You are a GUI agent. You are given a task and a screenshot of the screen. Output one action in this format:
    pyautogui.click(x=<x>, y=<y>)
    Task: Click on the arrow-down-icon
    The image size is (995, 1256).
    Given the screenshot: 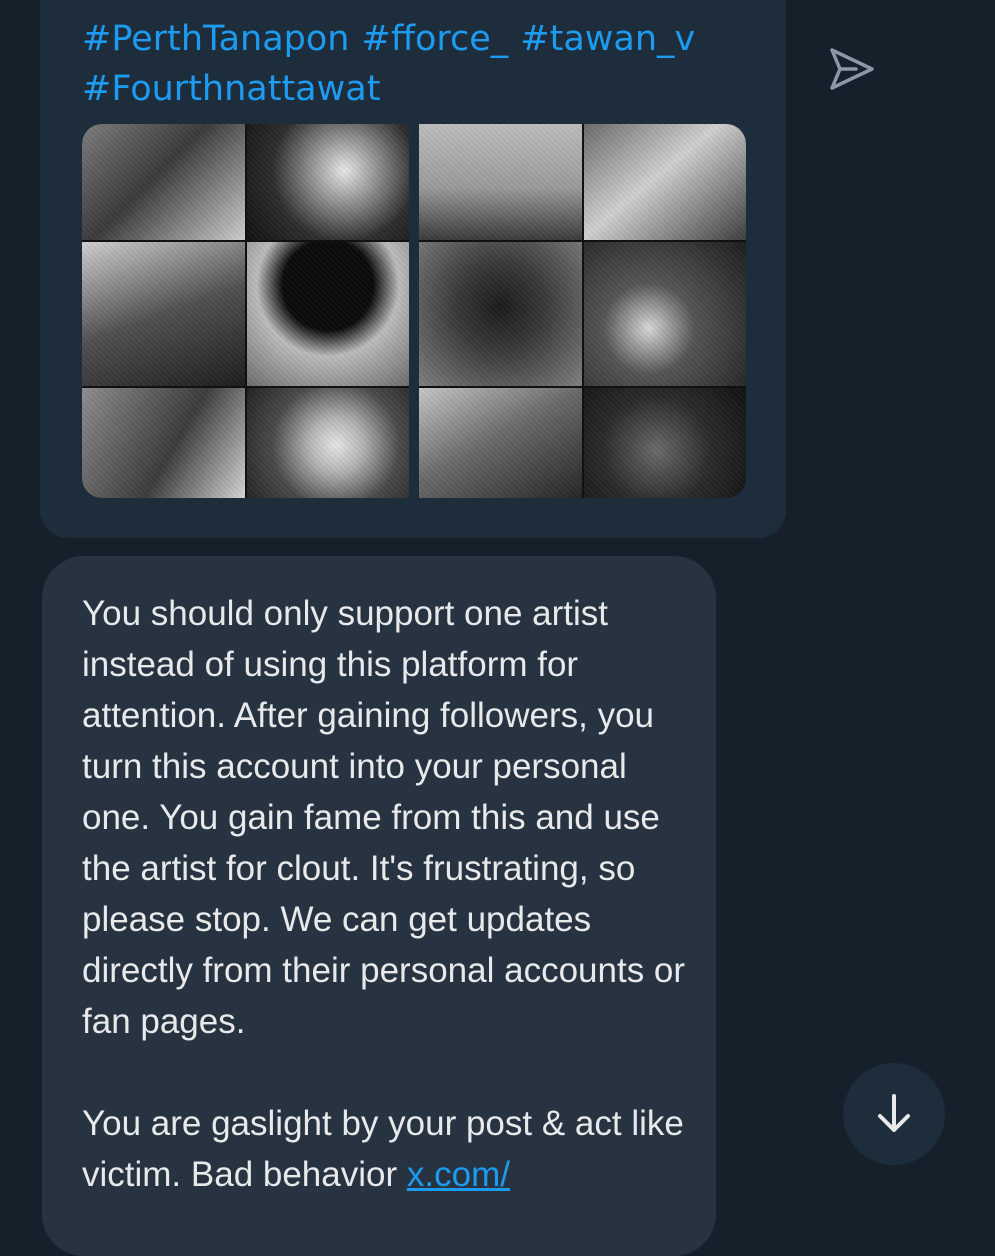 What is the action you would take?
    pyautogui.click(x=894, y=1113)
    